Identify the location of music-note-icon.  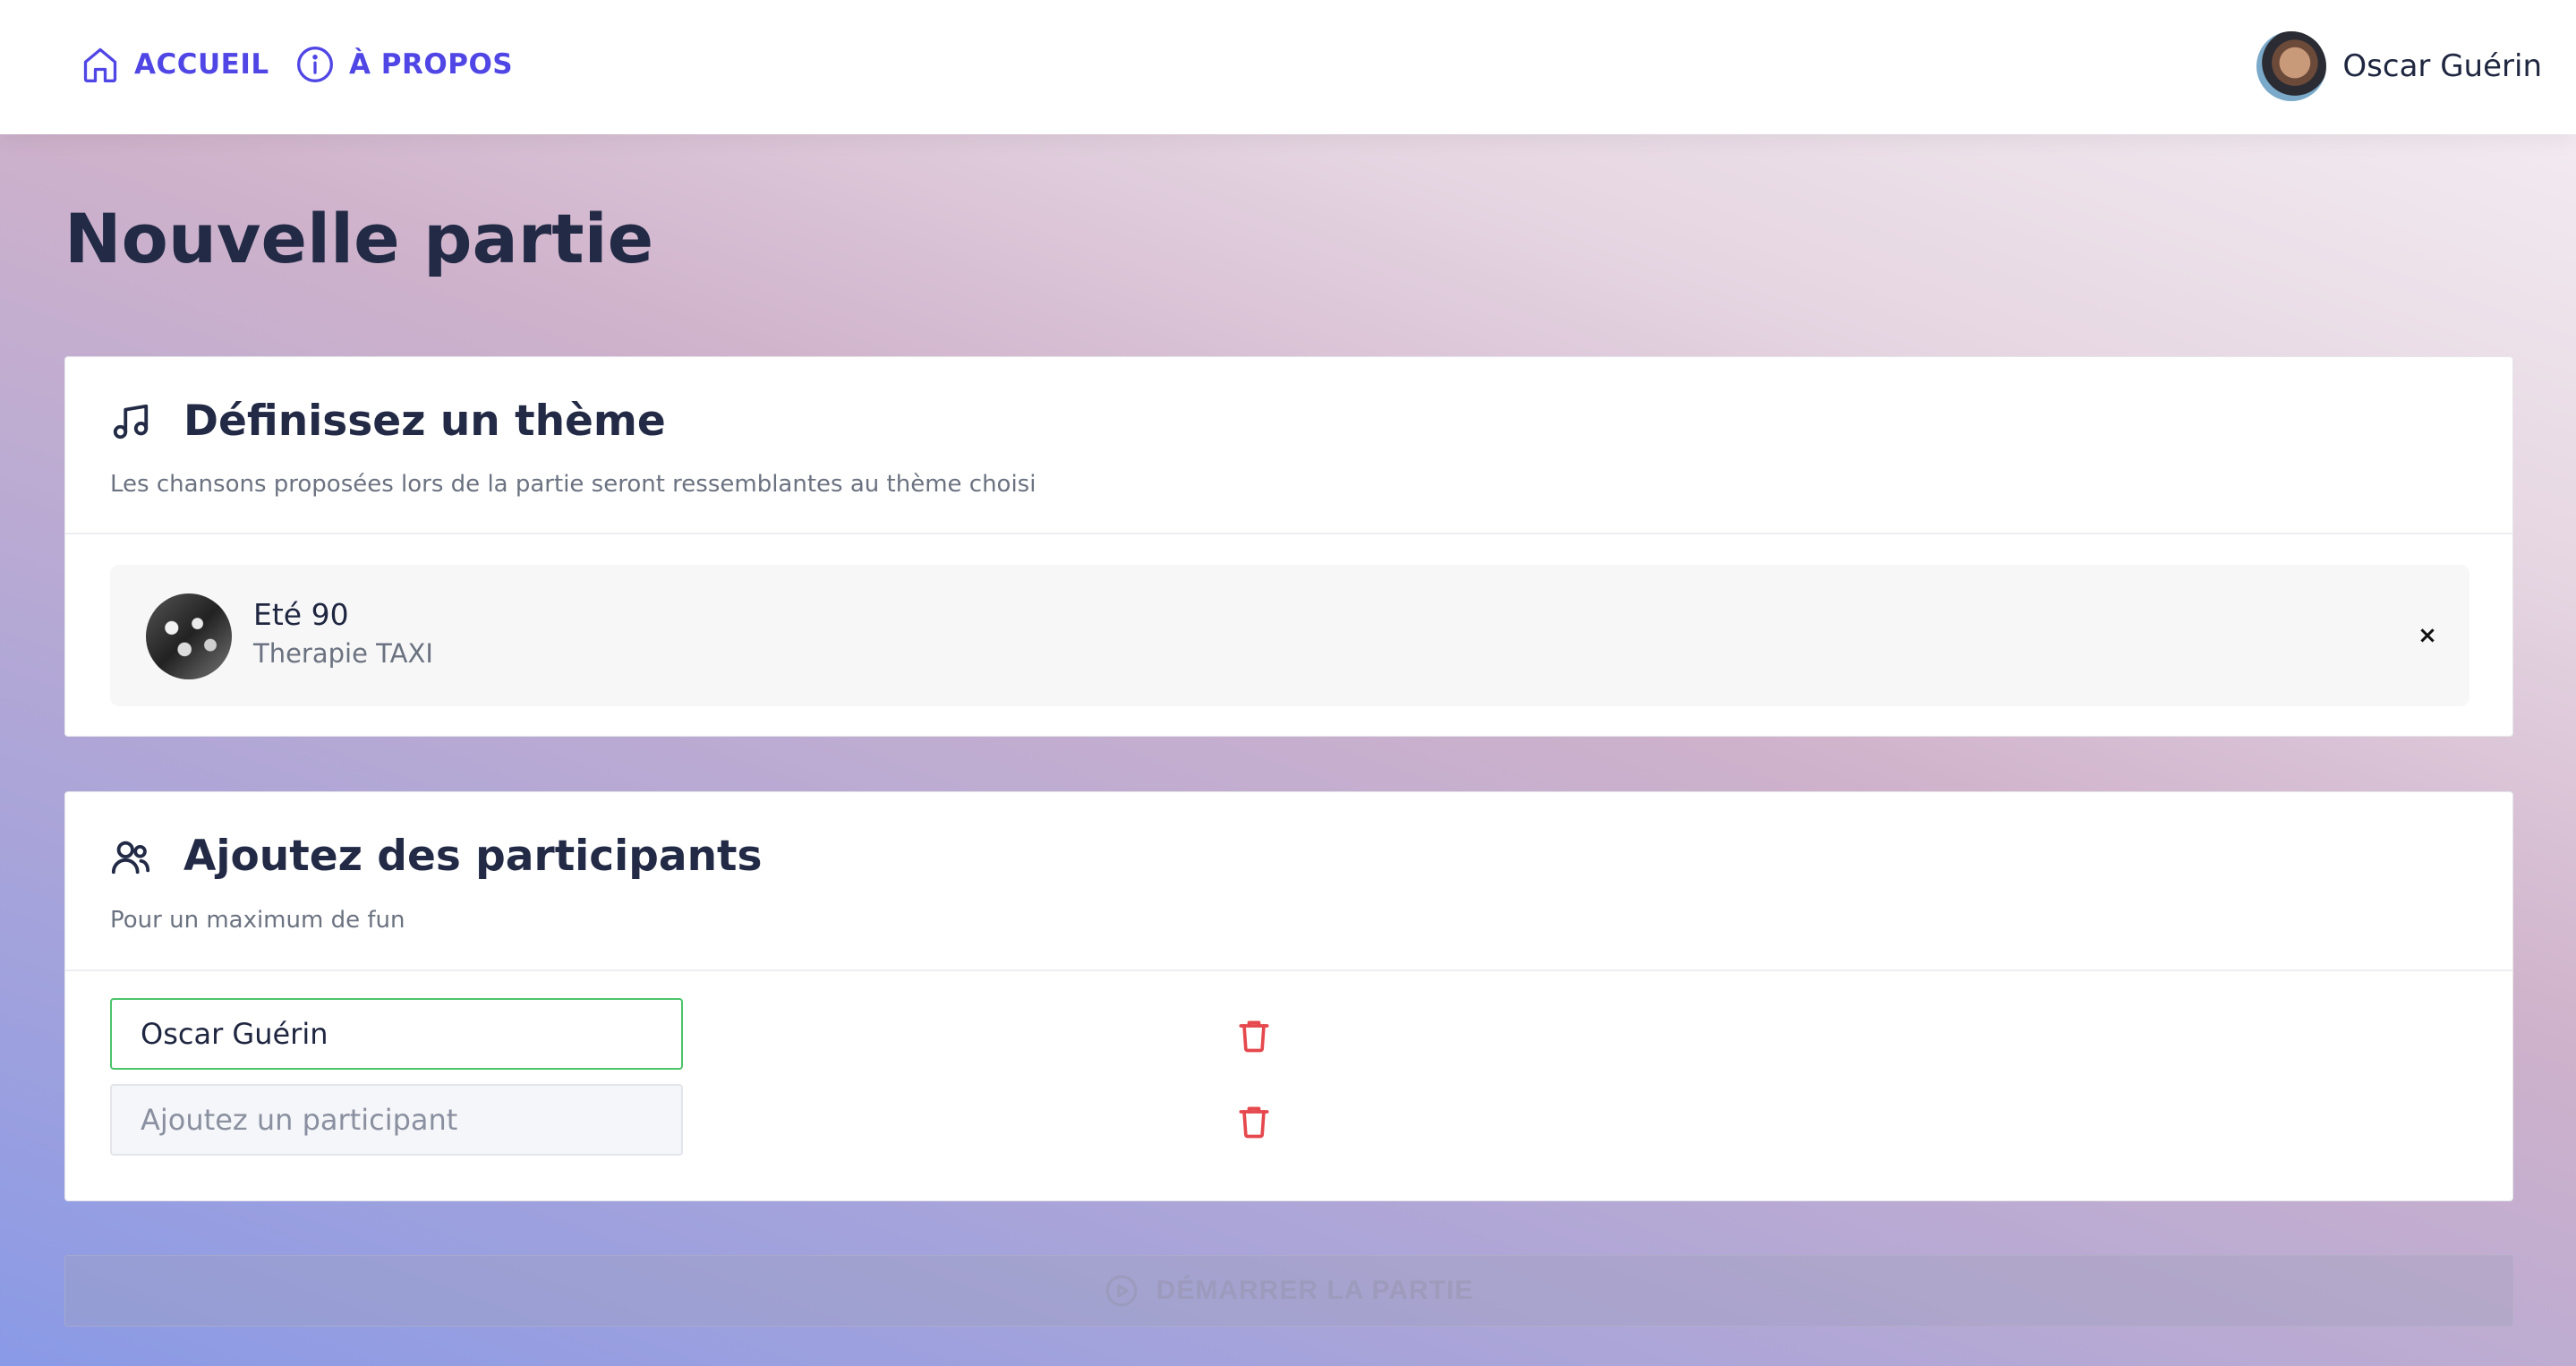
(131, 421).